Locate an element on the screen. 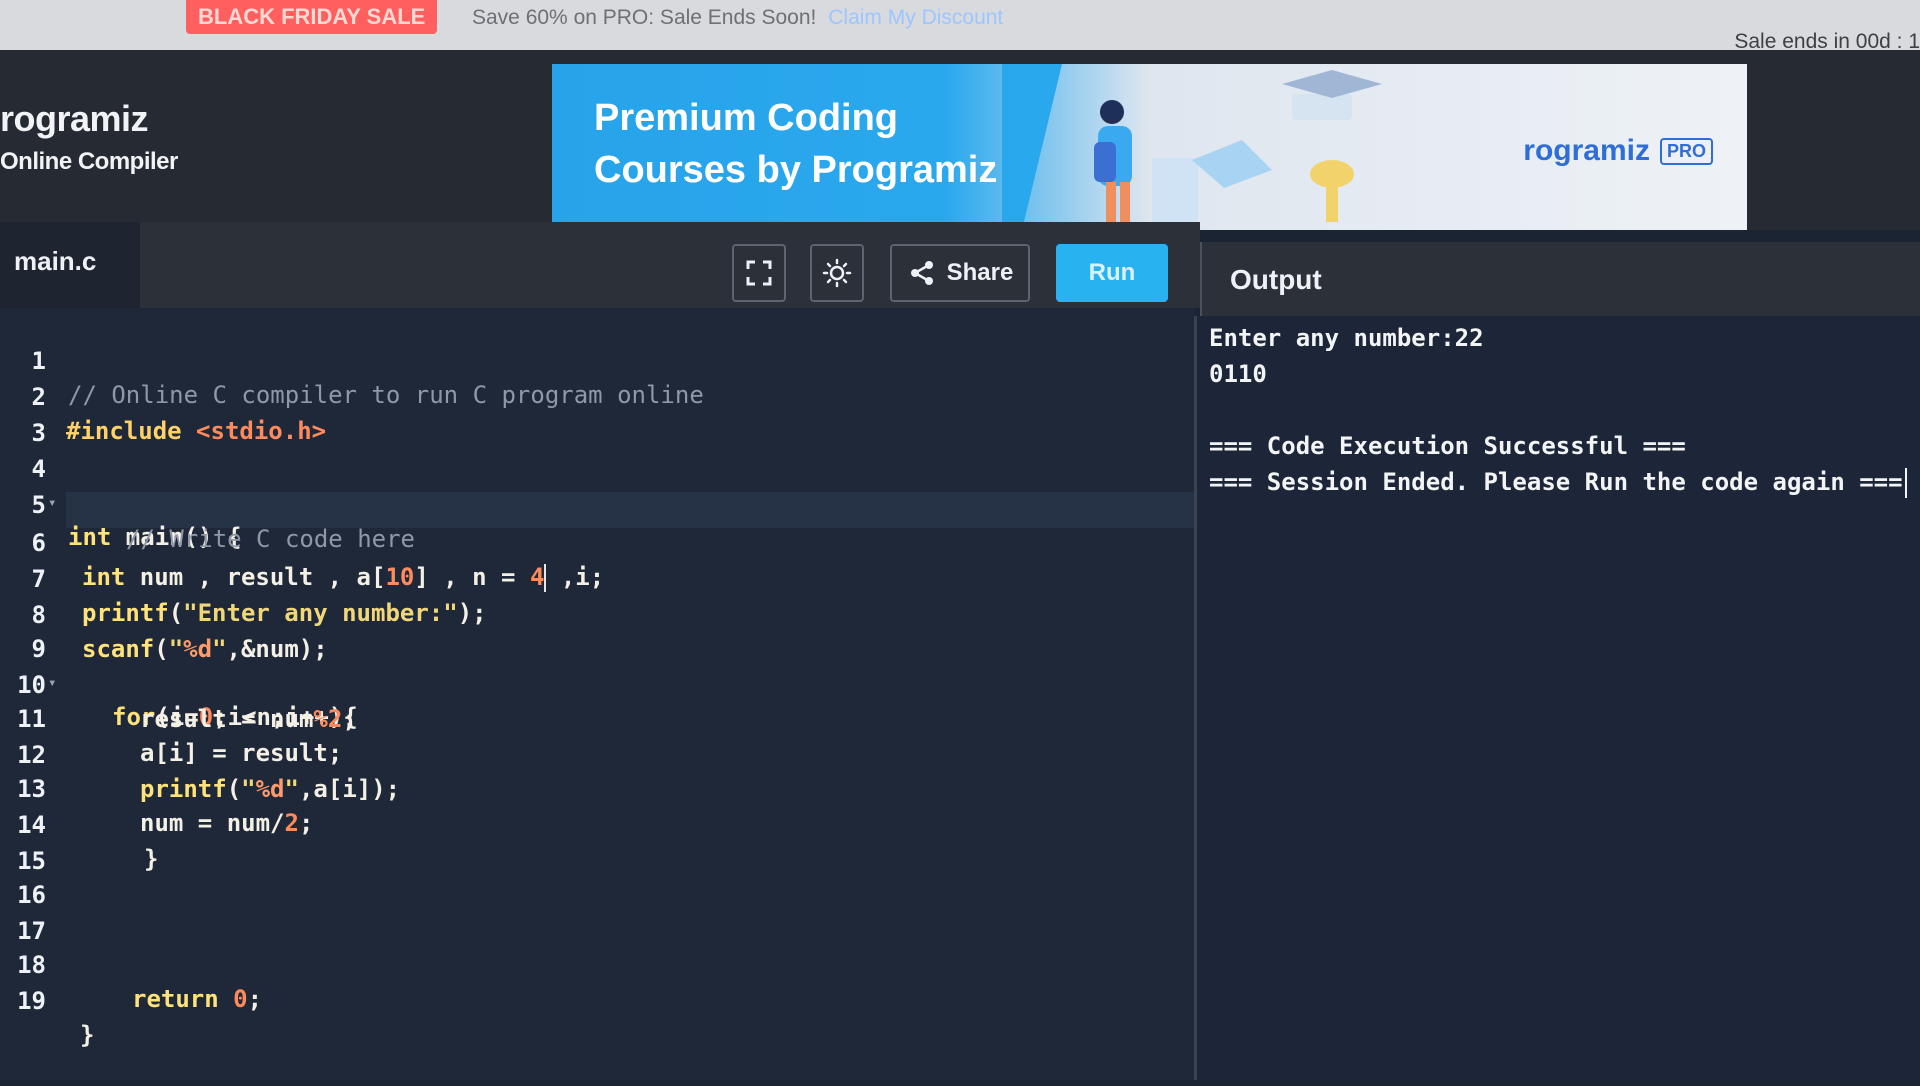 The image size is (1920, 1086). output-title: Output is located at coordinates (1276, 279).